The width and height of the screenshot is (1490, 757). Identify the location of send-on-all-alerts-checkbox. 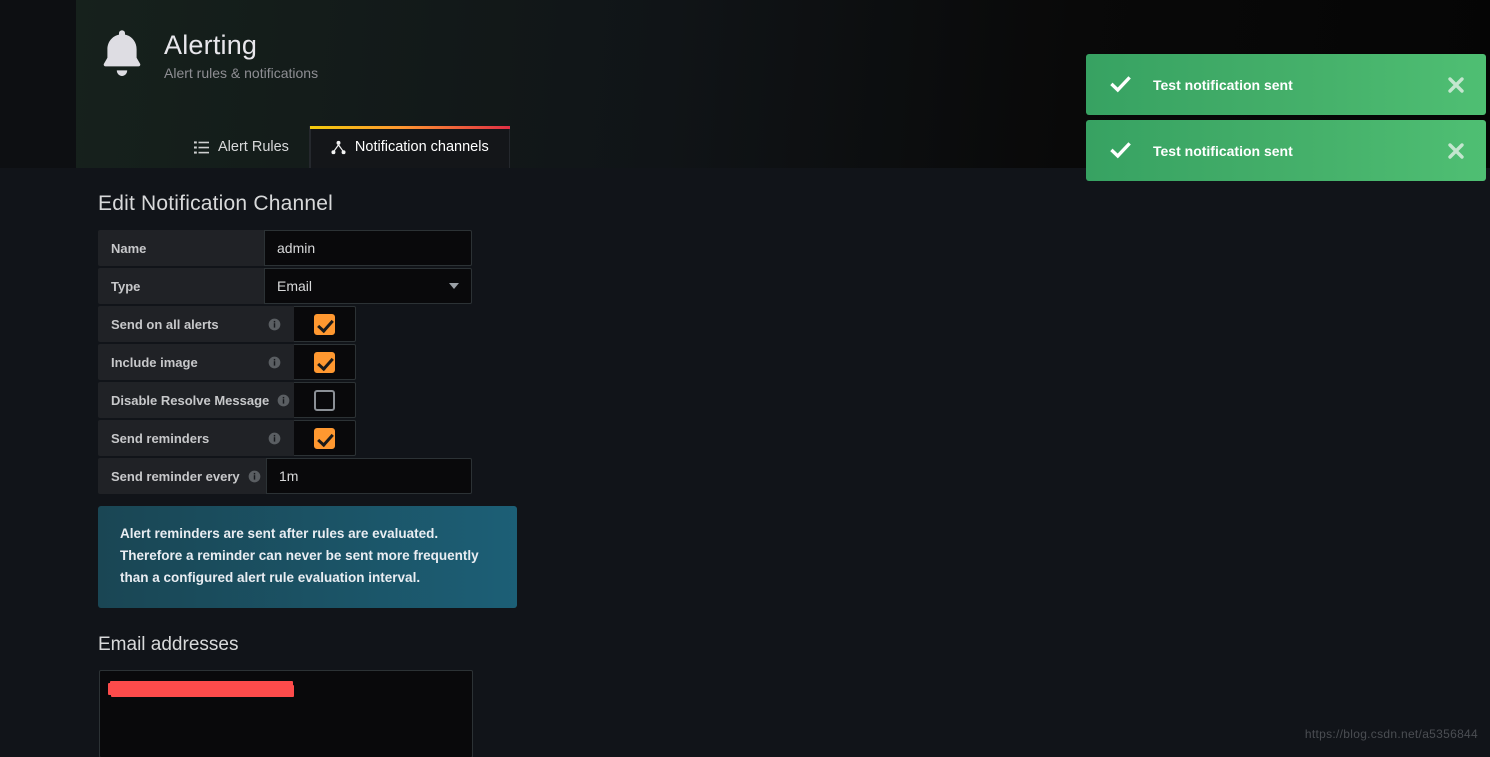
(324, 324).